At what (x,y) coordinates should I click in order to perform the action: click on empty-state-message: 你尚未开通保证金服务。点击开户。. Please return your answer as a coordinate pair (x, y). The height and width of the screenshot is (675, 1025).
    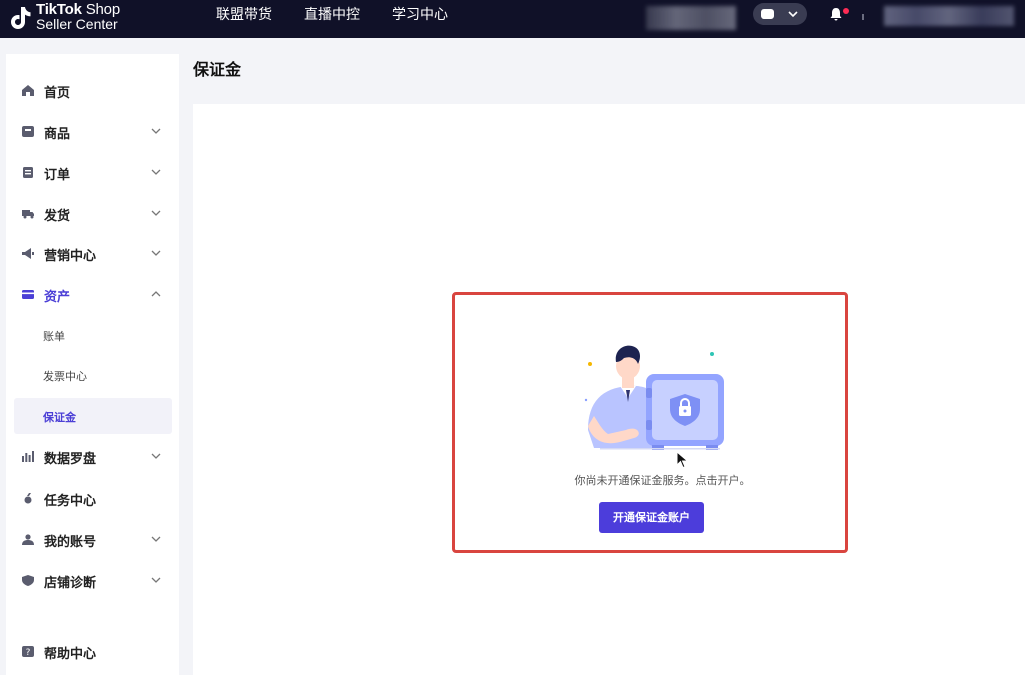
    Looking at the image, I should click on (662, 480).